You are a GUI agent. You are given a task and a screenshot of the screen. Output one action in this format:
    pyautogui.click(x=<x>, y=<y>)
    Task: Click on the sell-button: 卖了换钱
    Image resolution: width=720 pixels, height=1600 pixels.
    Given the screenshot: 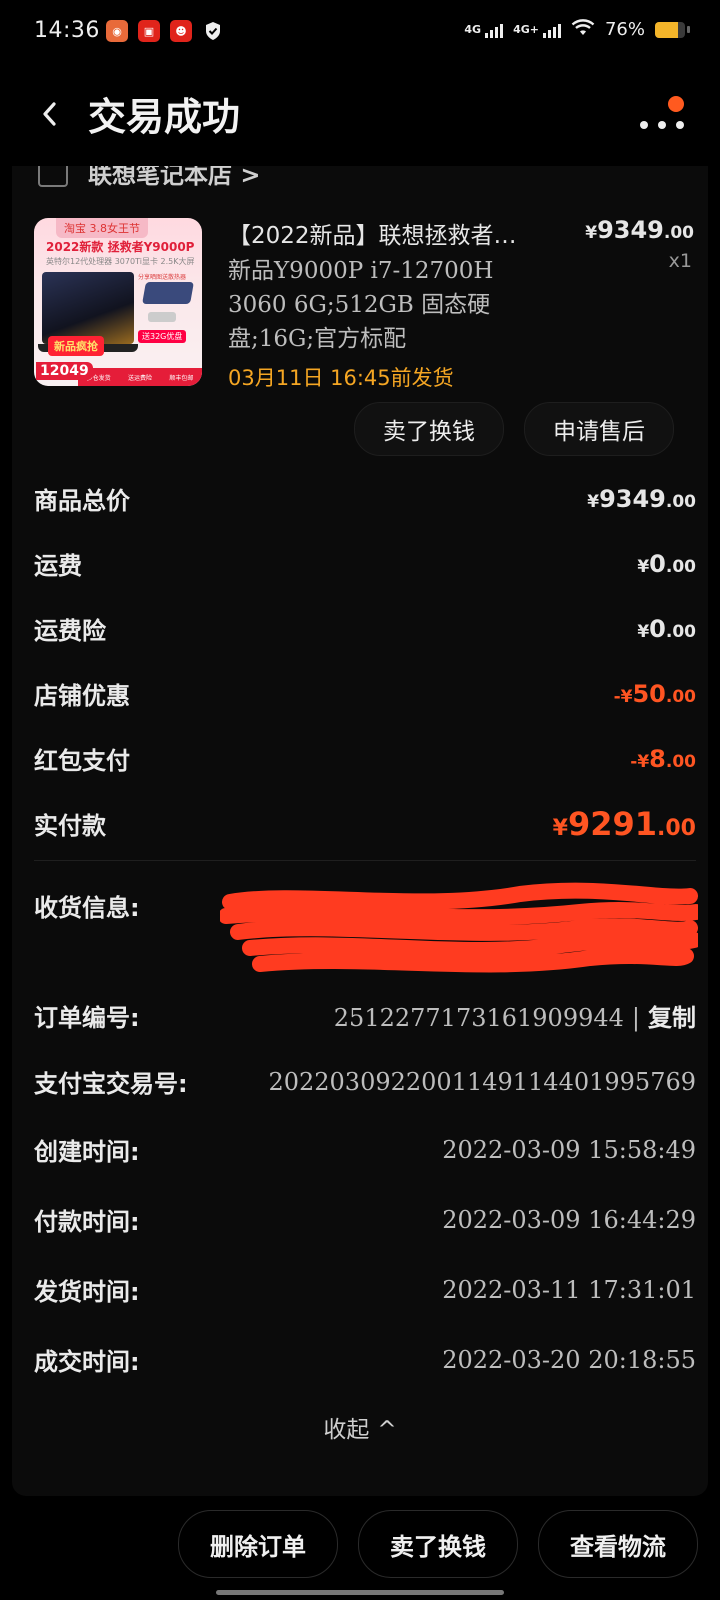 What is the action you would take?
    pyautogui.click(x=429, y=429)
    